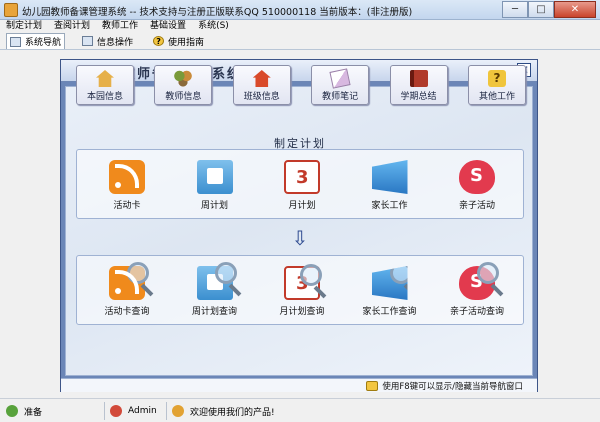  I want to click on other-work-button: ? 其他工作, so click(496, 85).